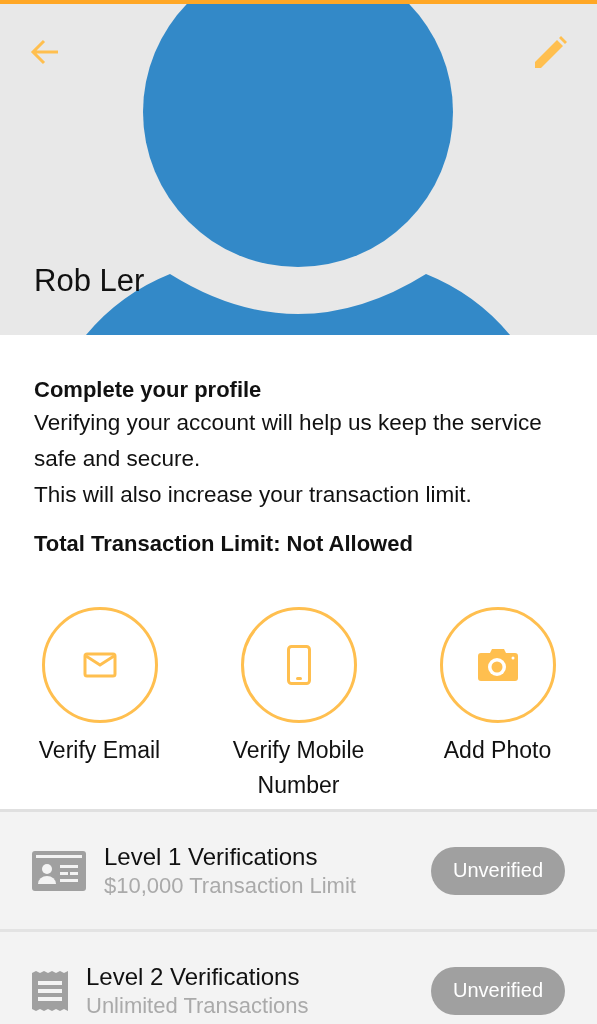 This screenshot has width=597, height=1024. What do you see at coordinates (497, 665) in the screenshot?
I see `camera-icon` at bounding box center [497, 665].